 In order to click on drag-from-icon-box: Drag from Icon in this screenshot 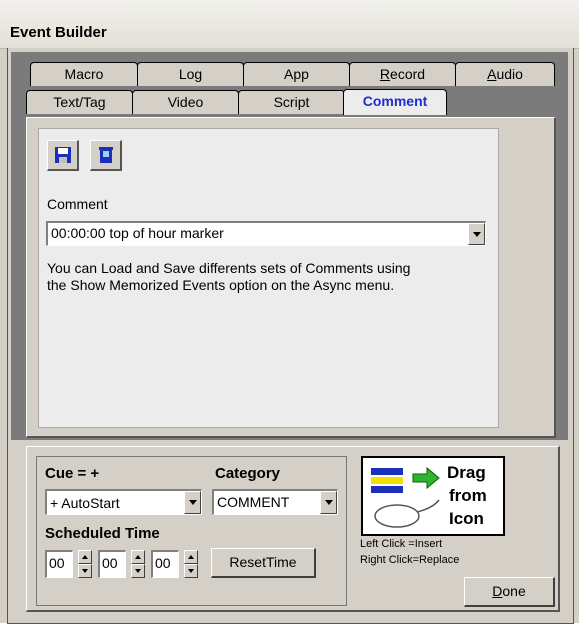, I will do `click(433, 496)`.